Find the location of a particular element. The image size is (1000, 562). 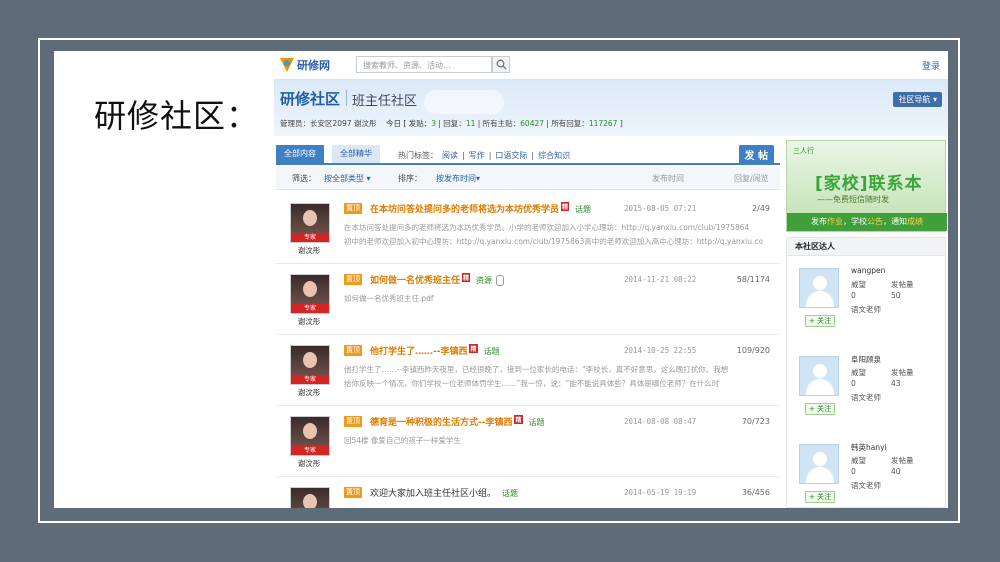

post-excerpt: 回54楼 像爱自己的孩子一样爱学生 is located at coordinates (557, 441).